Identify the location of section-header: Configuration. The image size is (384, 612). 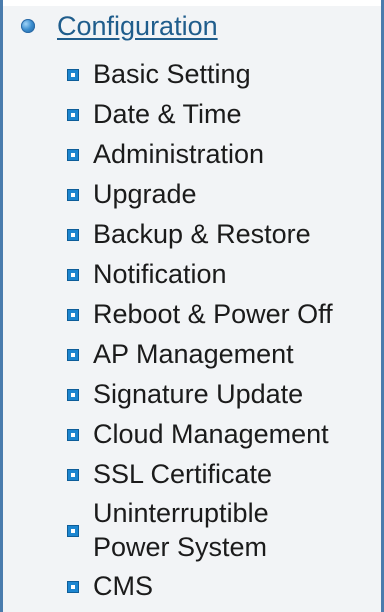
(119, 26).